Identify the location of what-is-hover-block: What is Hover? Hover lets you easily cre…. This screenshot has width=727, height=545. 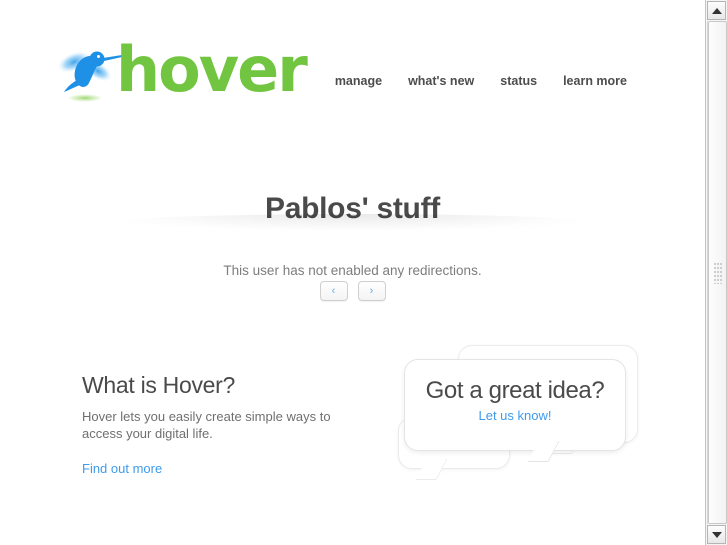
(207, 425).